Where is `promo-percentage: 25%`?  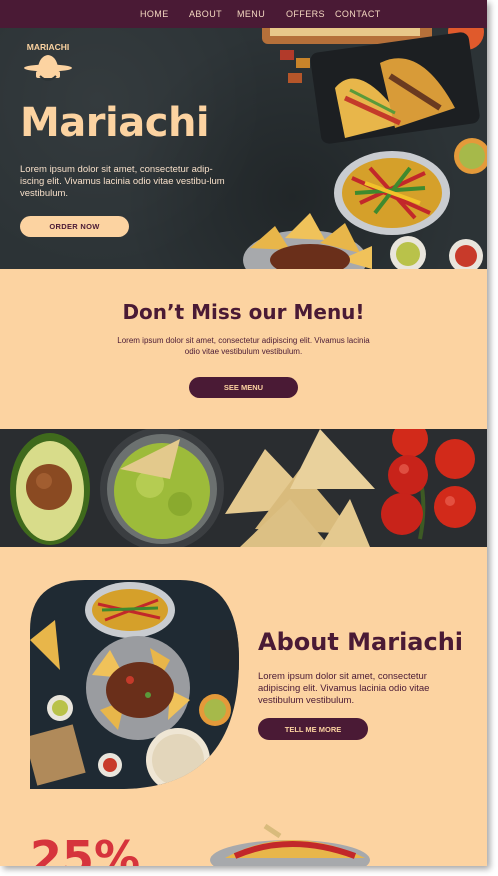 promo-percentage: 25% is located at coordinates (85, 848).